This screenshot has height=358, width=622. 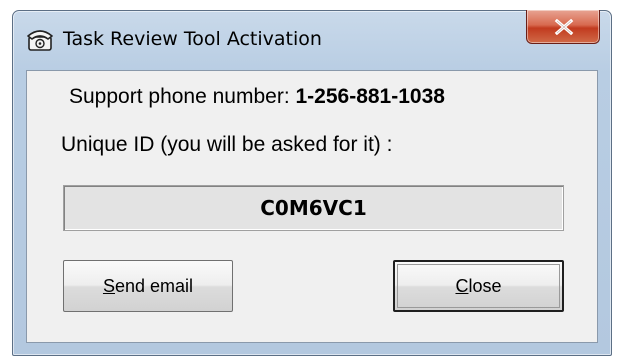 I want to click on close-icon, so click(x=564, y=27).